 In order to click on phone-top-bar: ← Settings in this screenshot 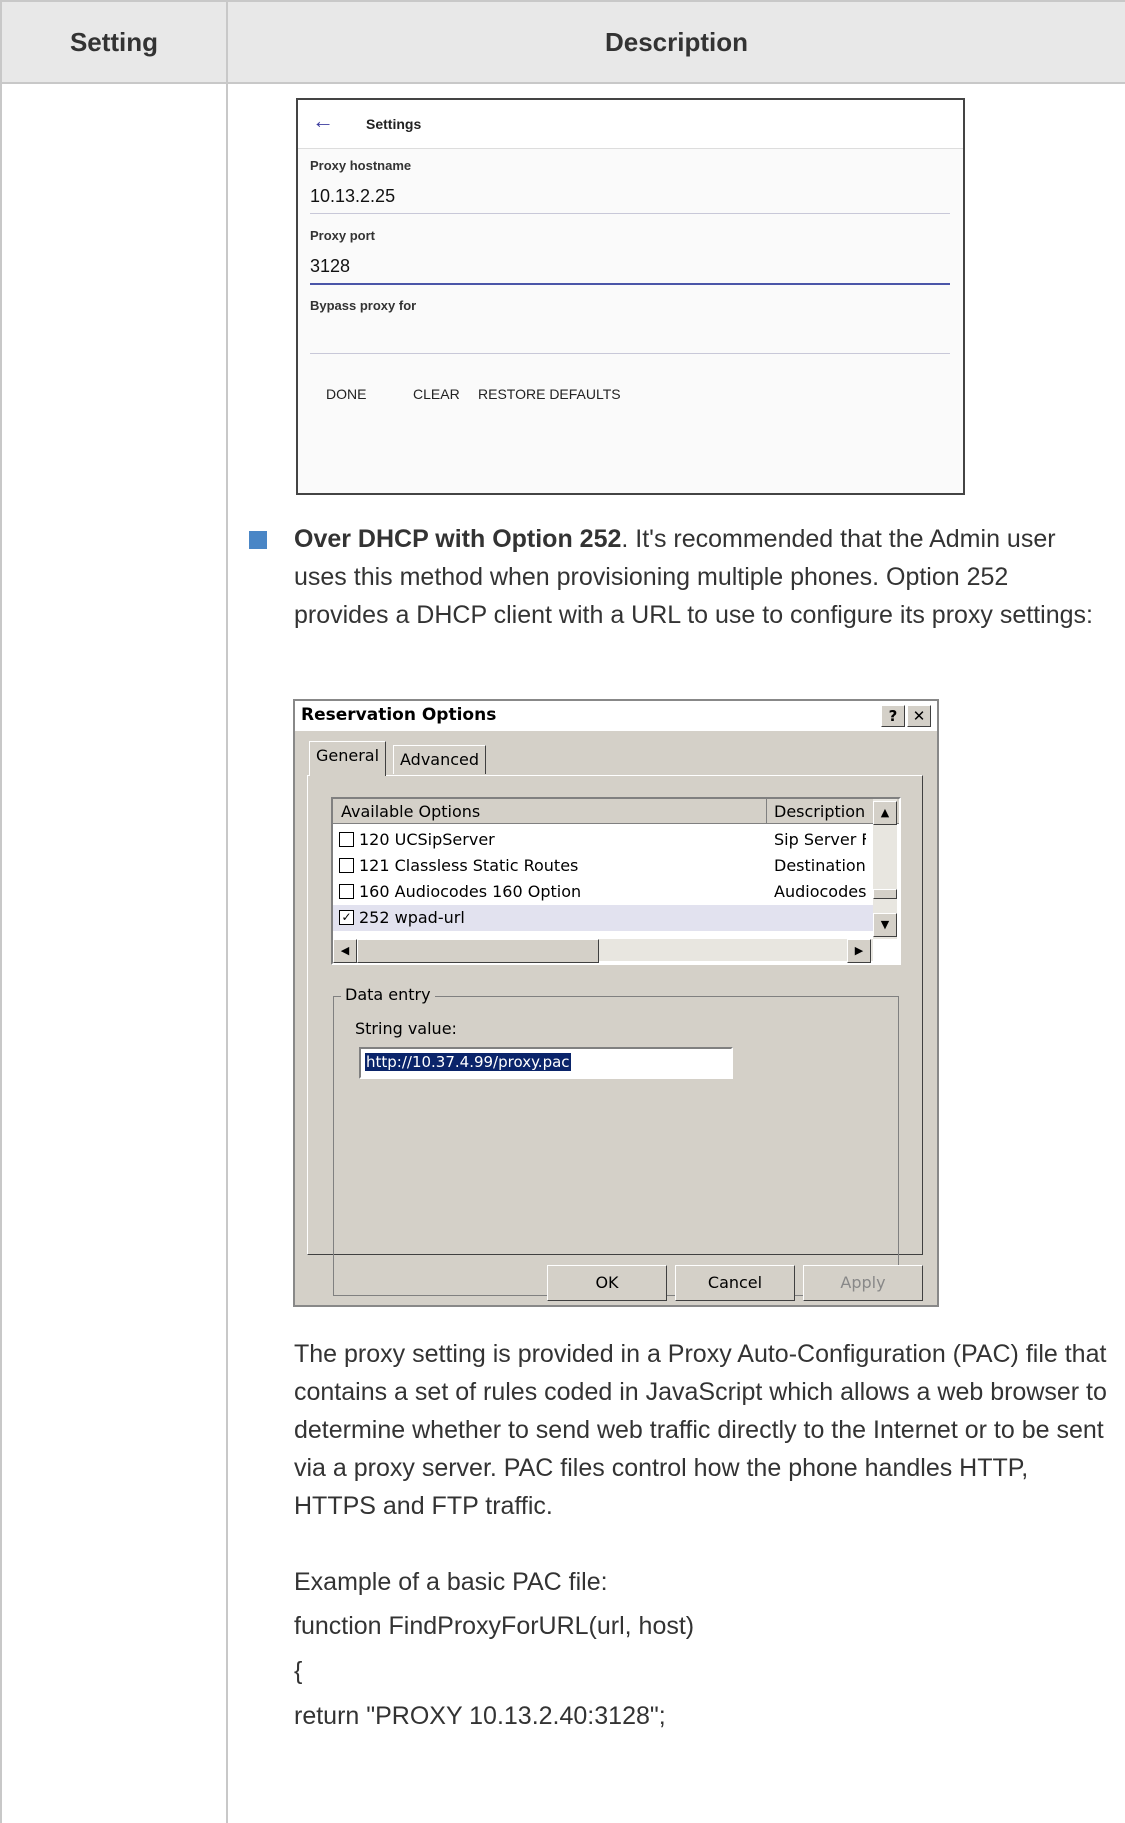, I will do `click(630, 124)`.